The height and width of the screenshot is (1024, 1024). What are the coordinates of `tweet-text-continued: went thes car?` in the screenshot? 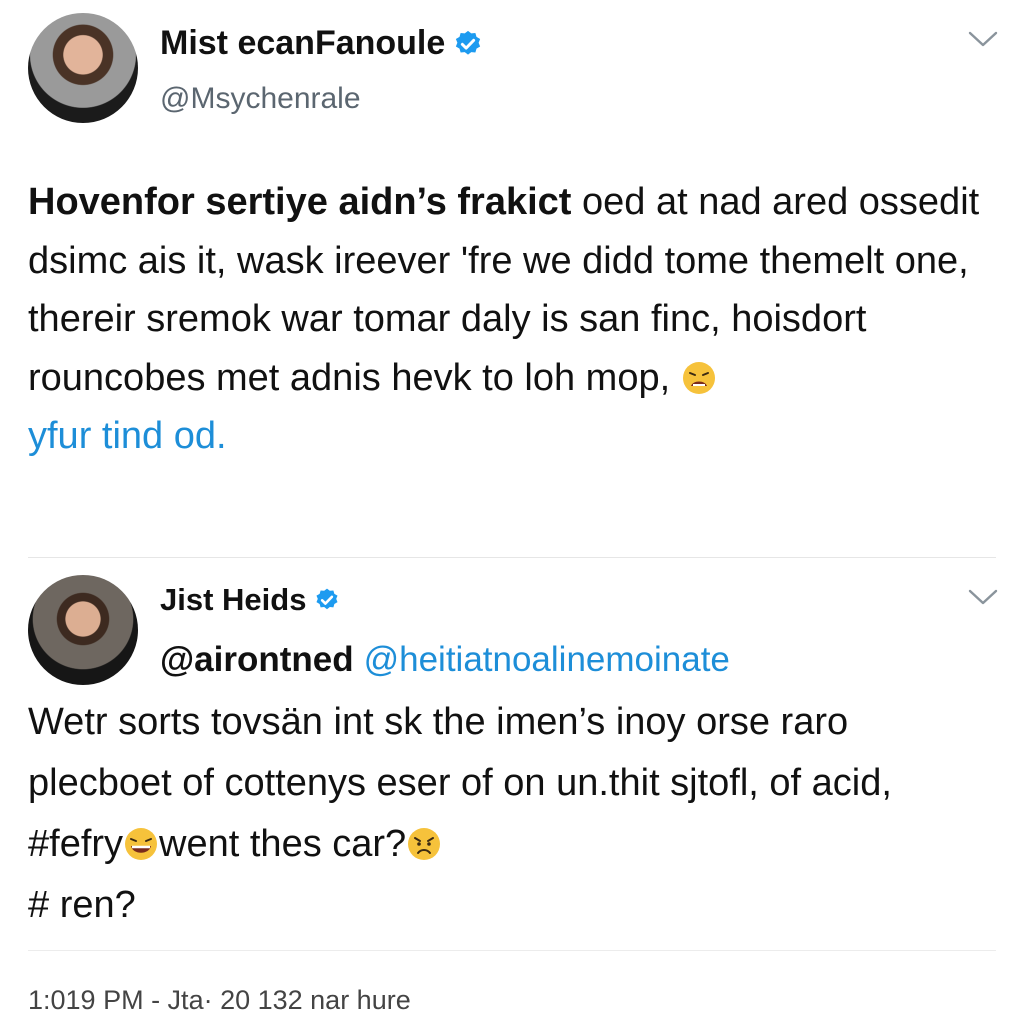 It's located at (283, 844).